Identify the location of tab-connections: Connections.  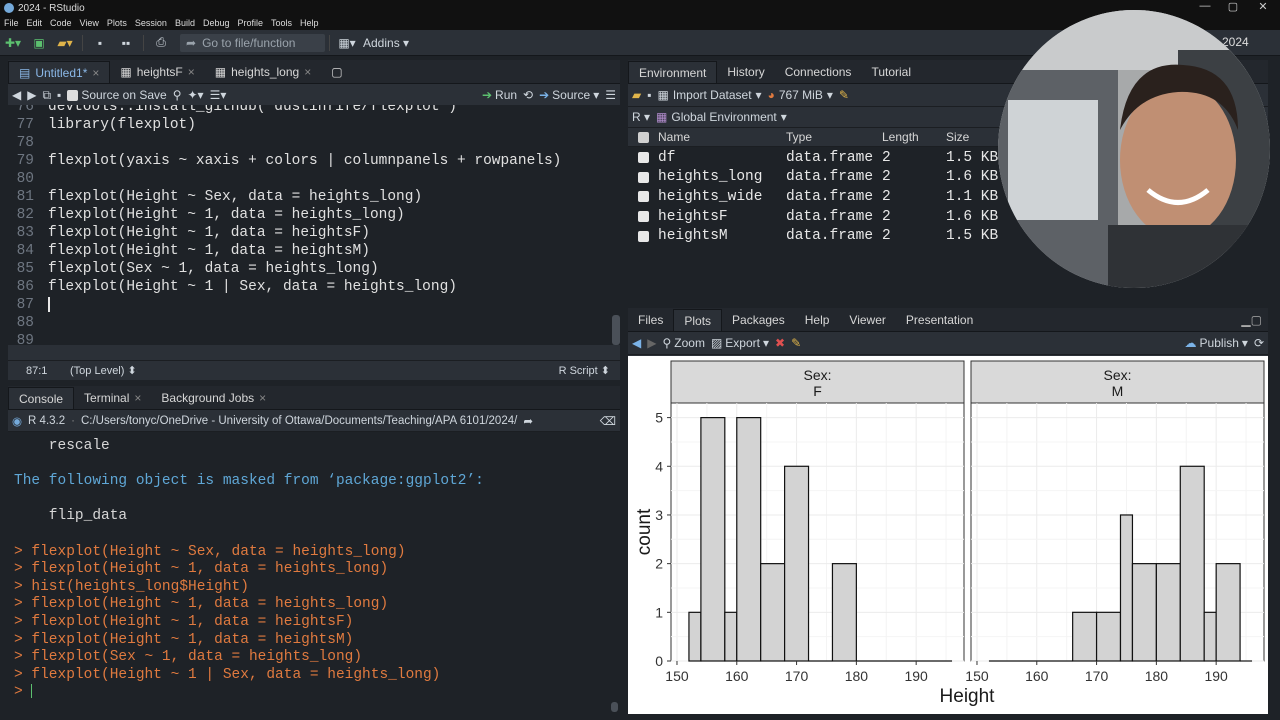
(818, 72).